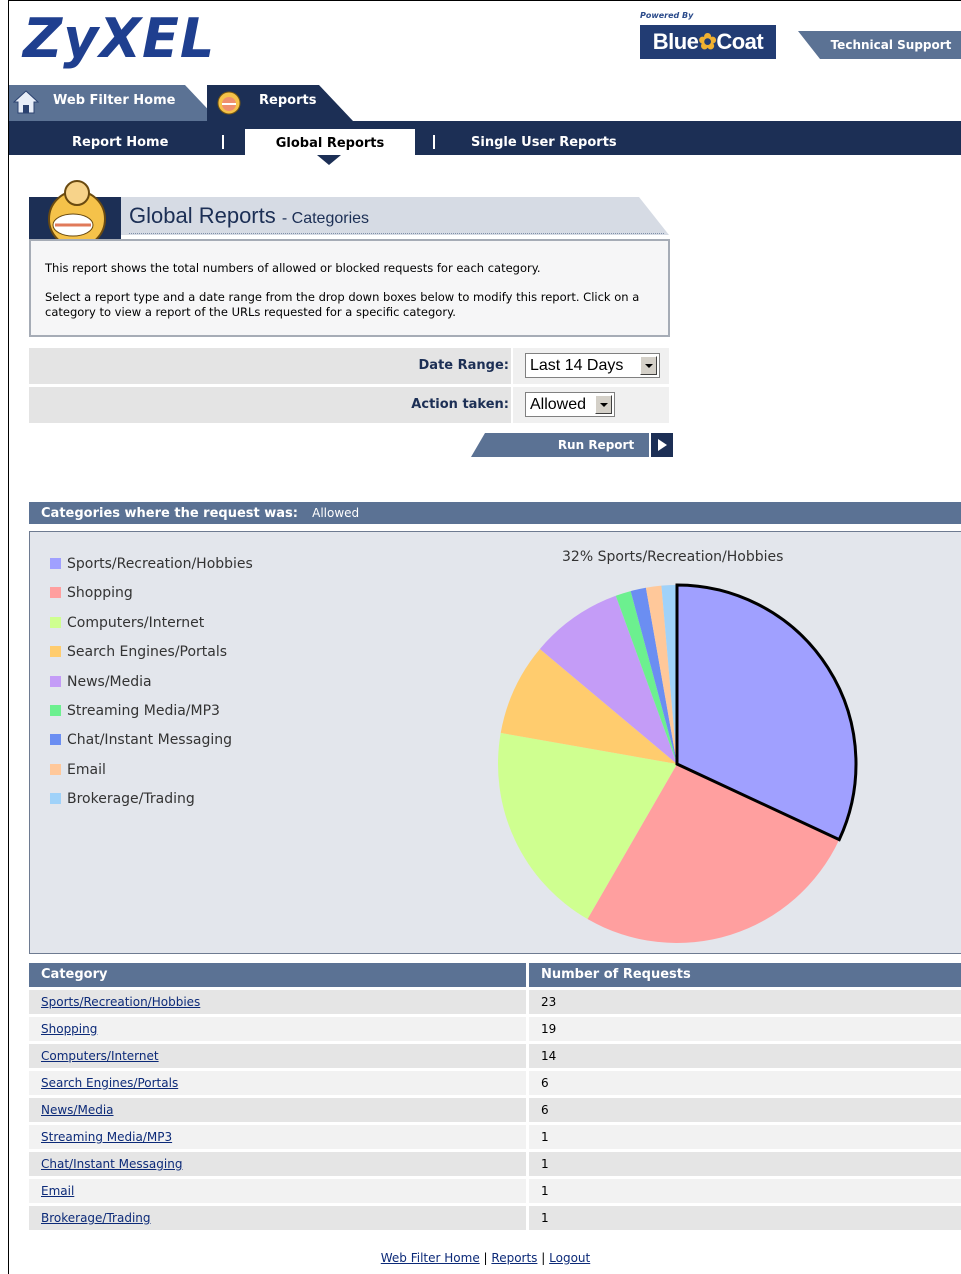 This screenshot has width=961, height=1274. What do you see at coordinates (77, 1110) in the screenshot?
I see `category-link: News/Media` at bounding box center [77, 1110].